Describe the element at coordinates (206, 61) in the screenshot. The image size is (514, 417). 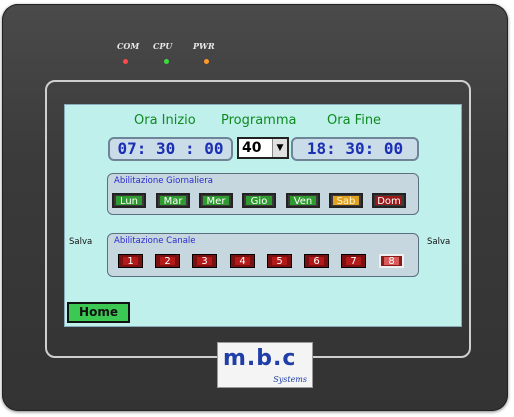
I see `pwr-led-icon` at that location.